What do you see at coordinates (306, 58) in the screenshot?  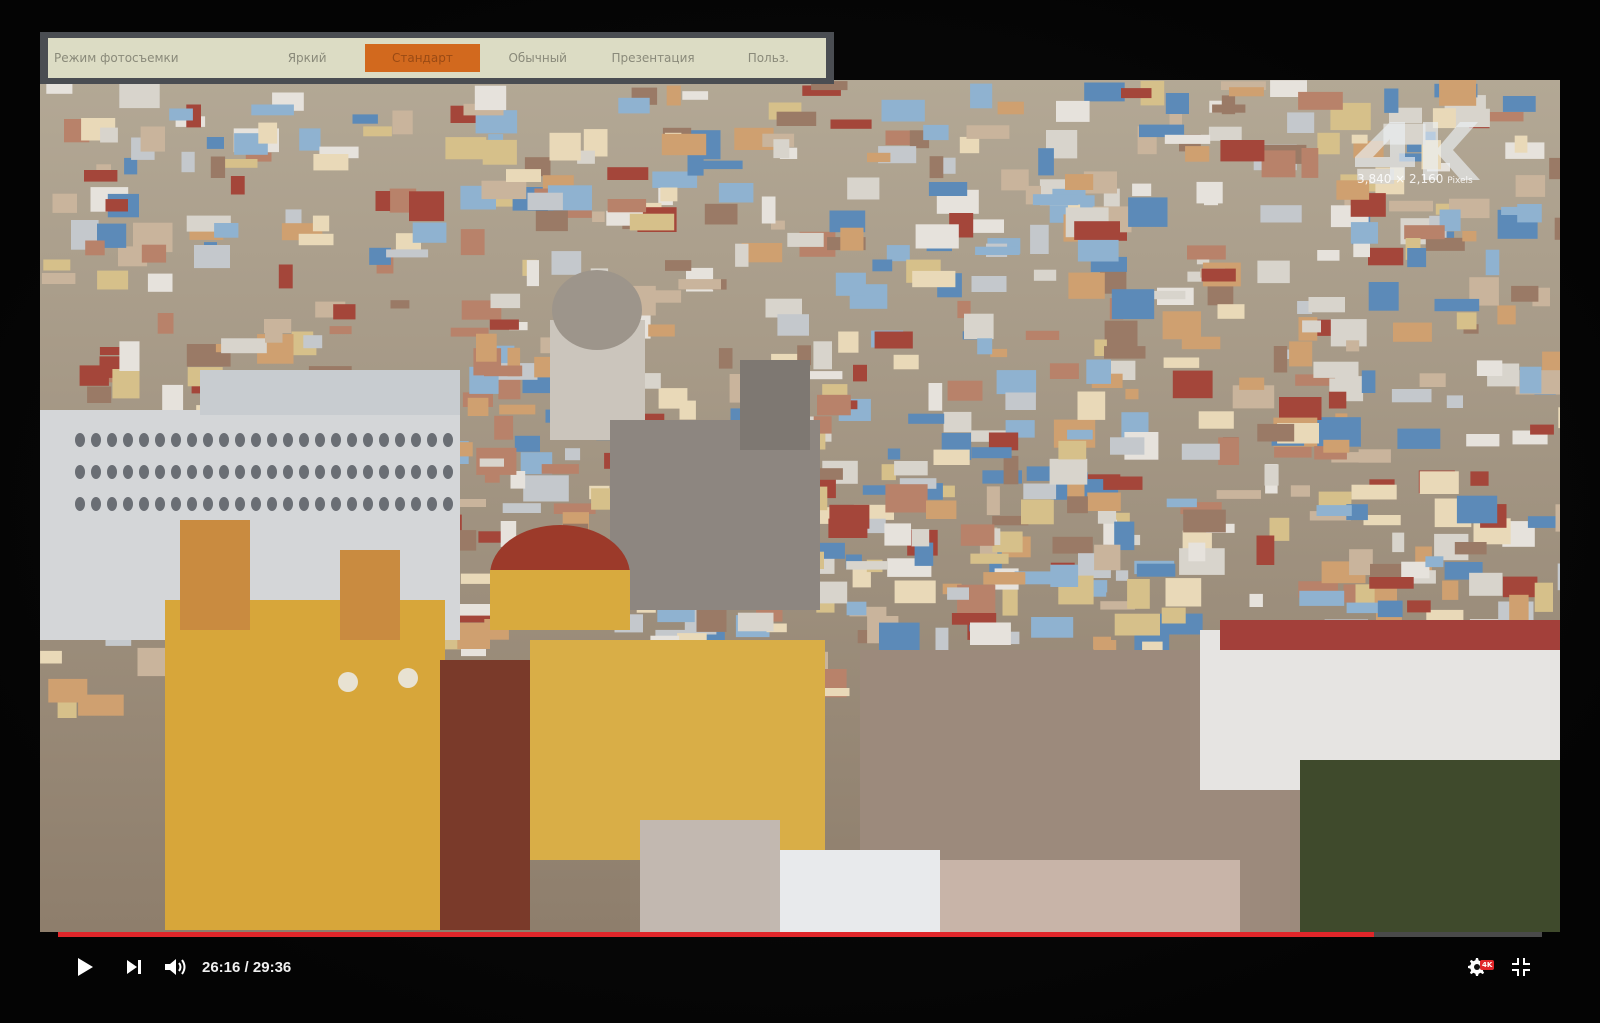 I see `mode-vivid: Яркий` at bounding box center [306, 58].